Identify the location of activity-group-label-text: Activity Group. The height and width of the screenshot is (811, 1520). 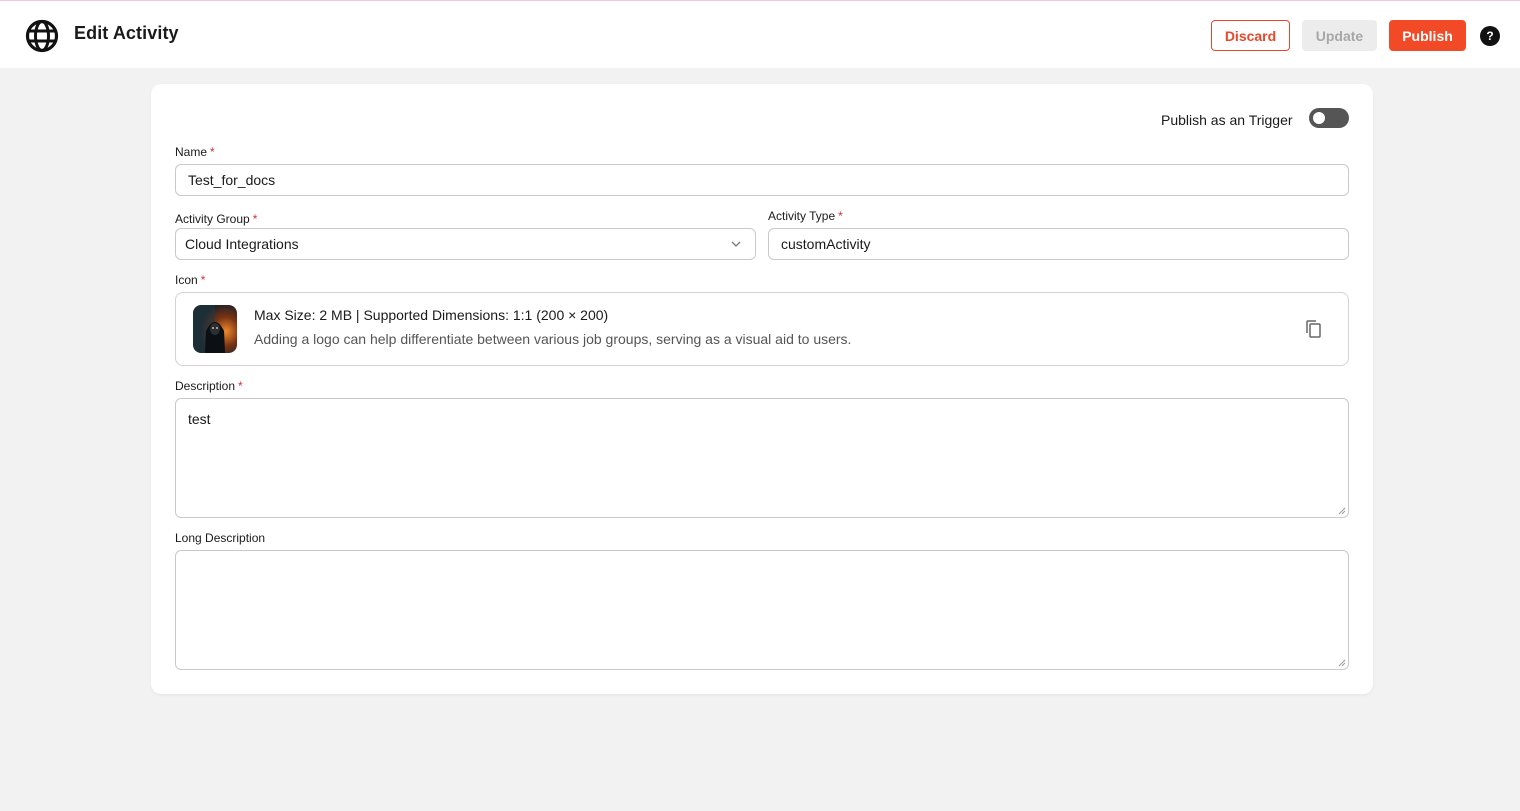
(212, 219).